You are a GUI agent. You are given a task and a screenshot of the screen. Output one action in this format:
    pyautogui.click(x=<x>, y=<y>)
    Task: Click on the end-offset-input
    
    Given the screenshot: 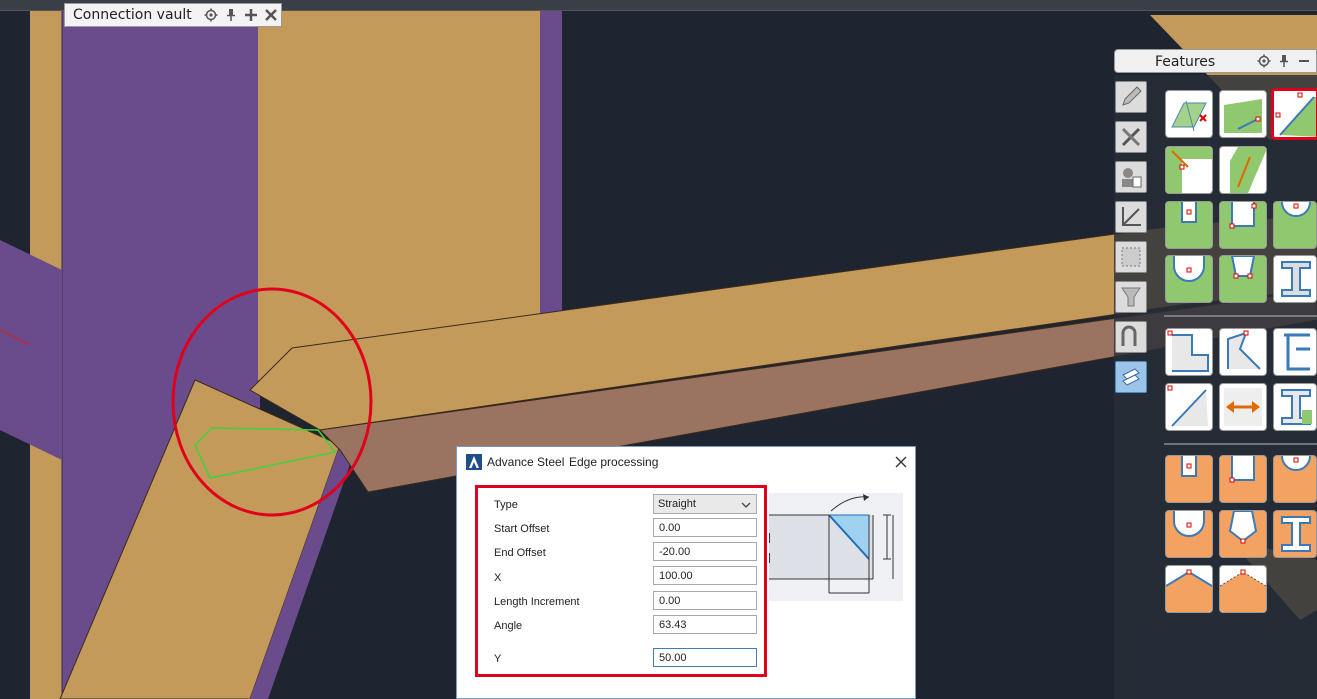 What is the action you would take?
    pyautogui.click(x=705, y=551)
    